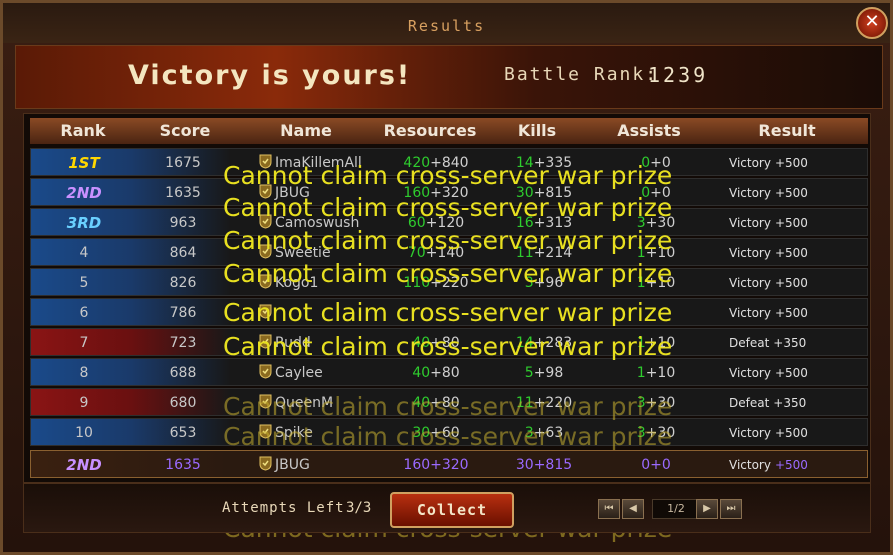  I want to click on attempts-label: Attempts Left, so click(283, 508).